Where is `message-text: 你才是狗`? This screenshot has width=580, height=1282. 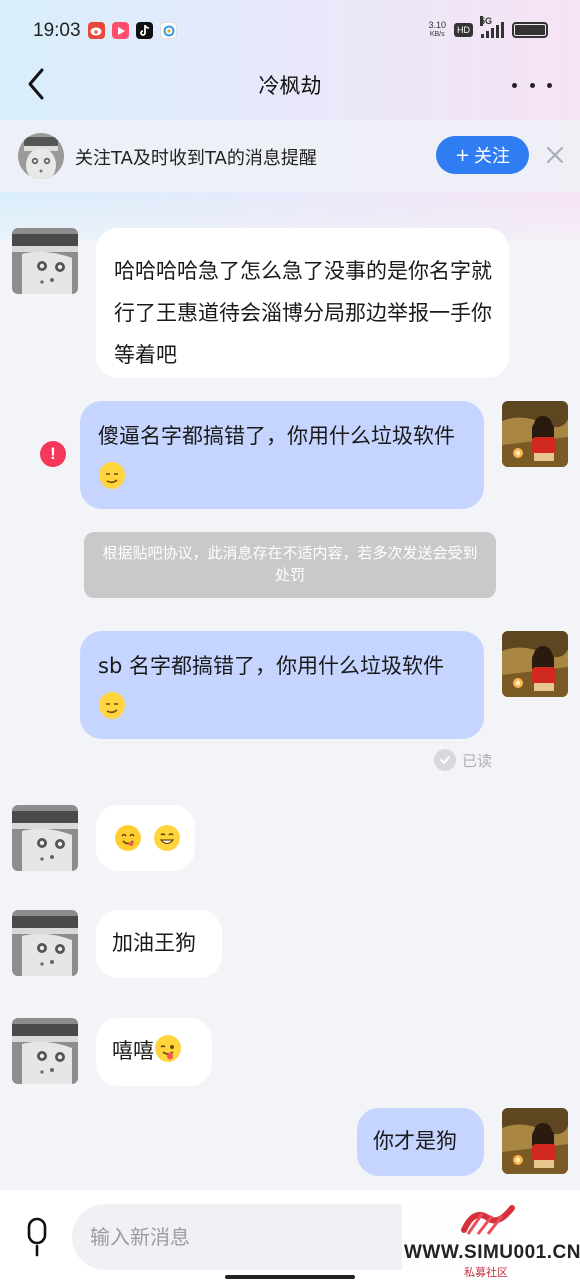 message-text: 你才是狗 is located at coordinates (415, 1141).